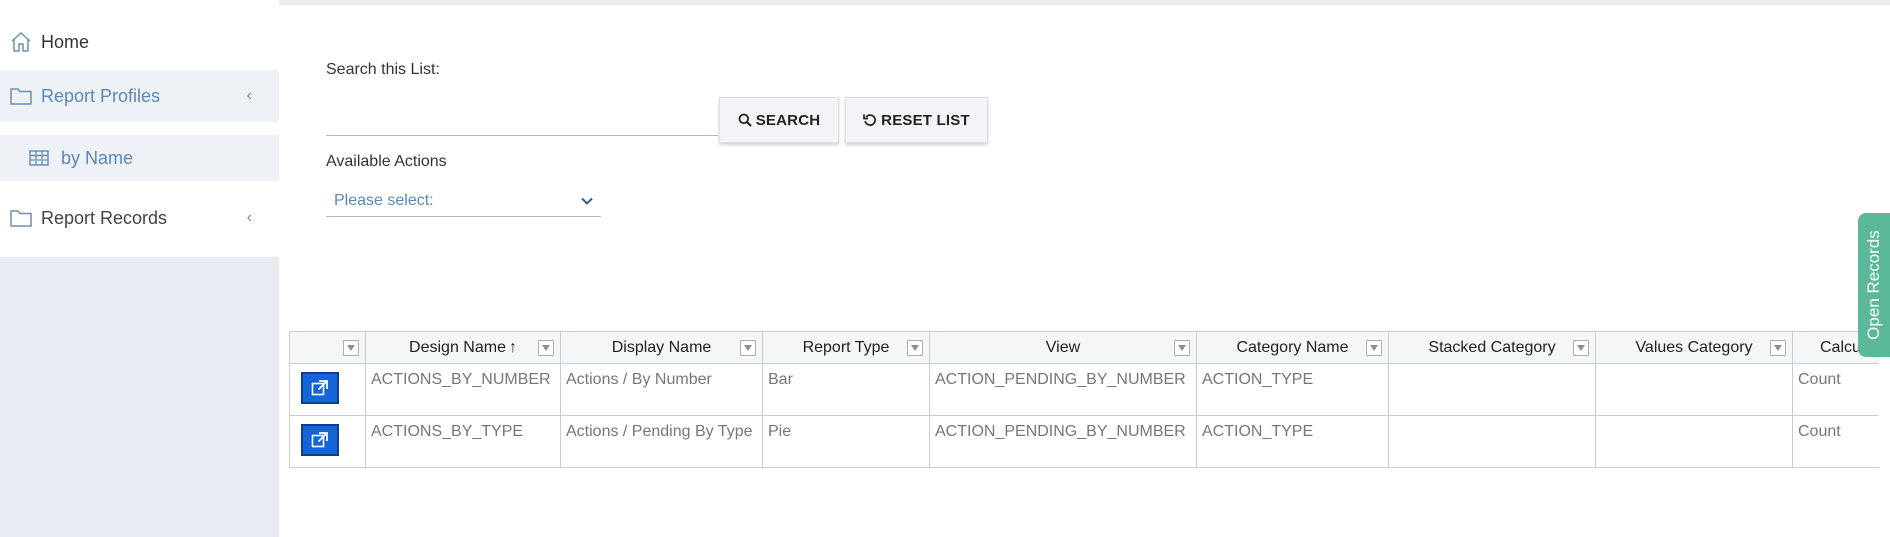  What do you see at coordinates (870, 120) in the screenshot?
I see `reset-icon` at bounding box center [870, 120].